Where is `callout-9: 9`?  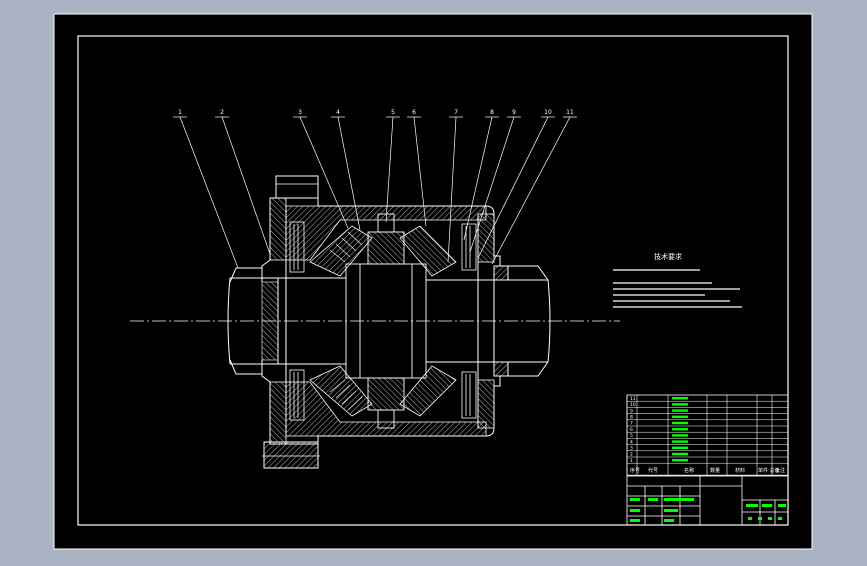
callout-9: 9 is located at coordinates (514, 112).